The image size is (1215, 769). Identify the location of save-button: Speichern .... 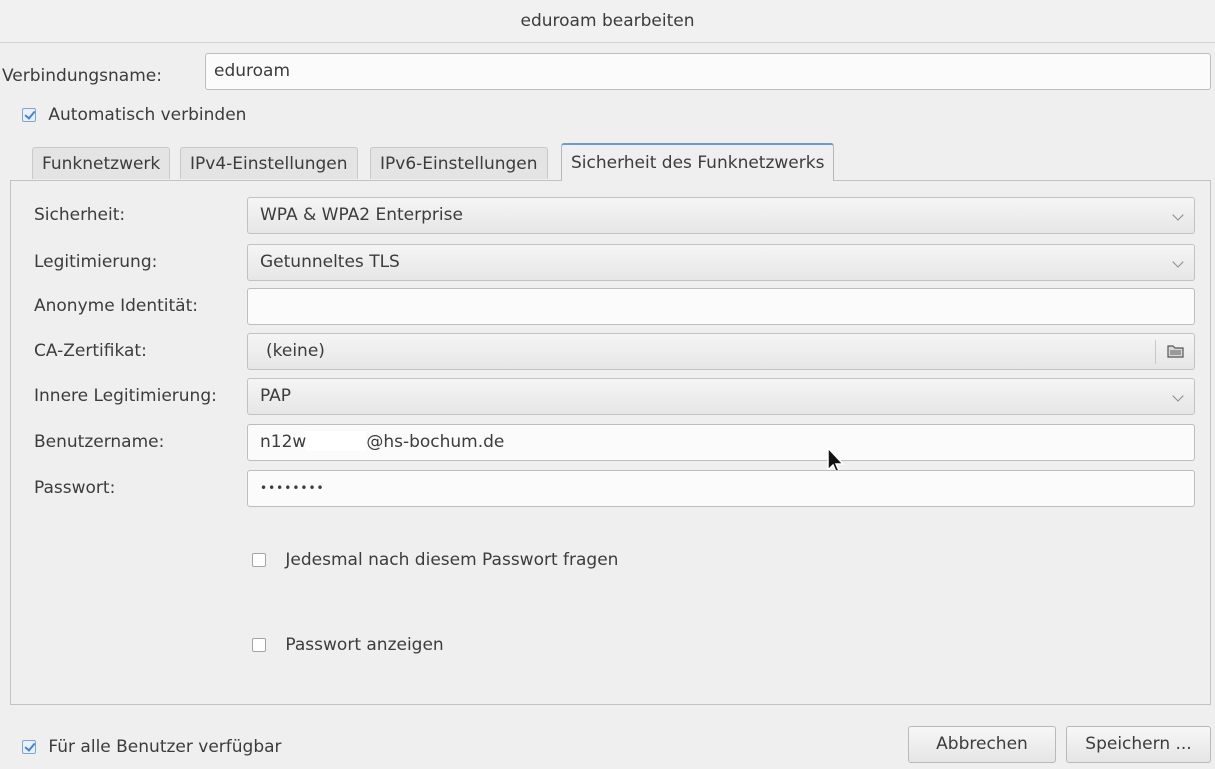
(1138, 744).